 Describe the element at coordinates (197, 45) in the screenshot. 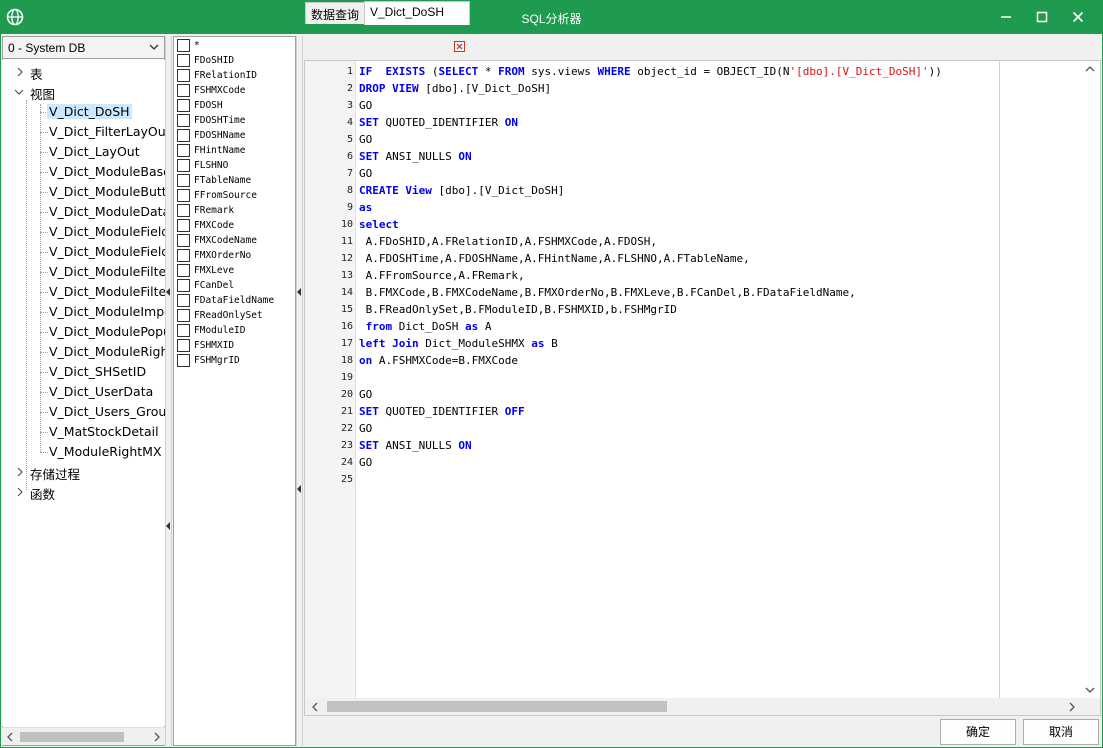

I see `field-name: *` at that location.